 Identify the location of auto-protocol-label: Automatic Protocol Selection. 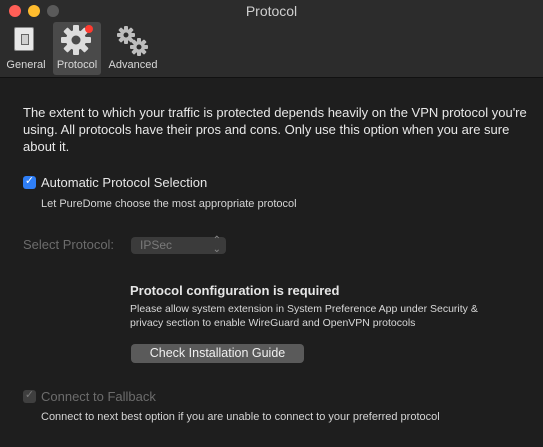
(124, 182).